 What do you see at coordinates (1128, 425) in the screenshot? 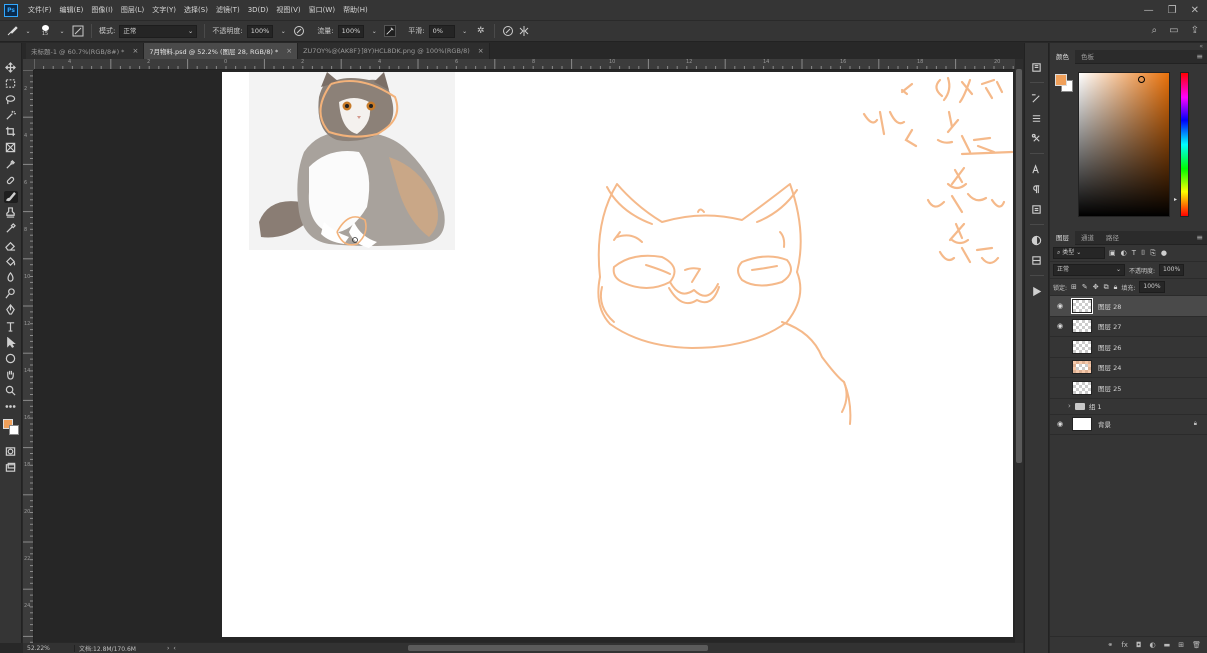
I see `layer-background: ◉ 背景 🔒︎` at bounding box center [1128, 425].